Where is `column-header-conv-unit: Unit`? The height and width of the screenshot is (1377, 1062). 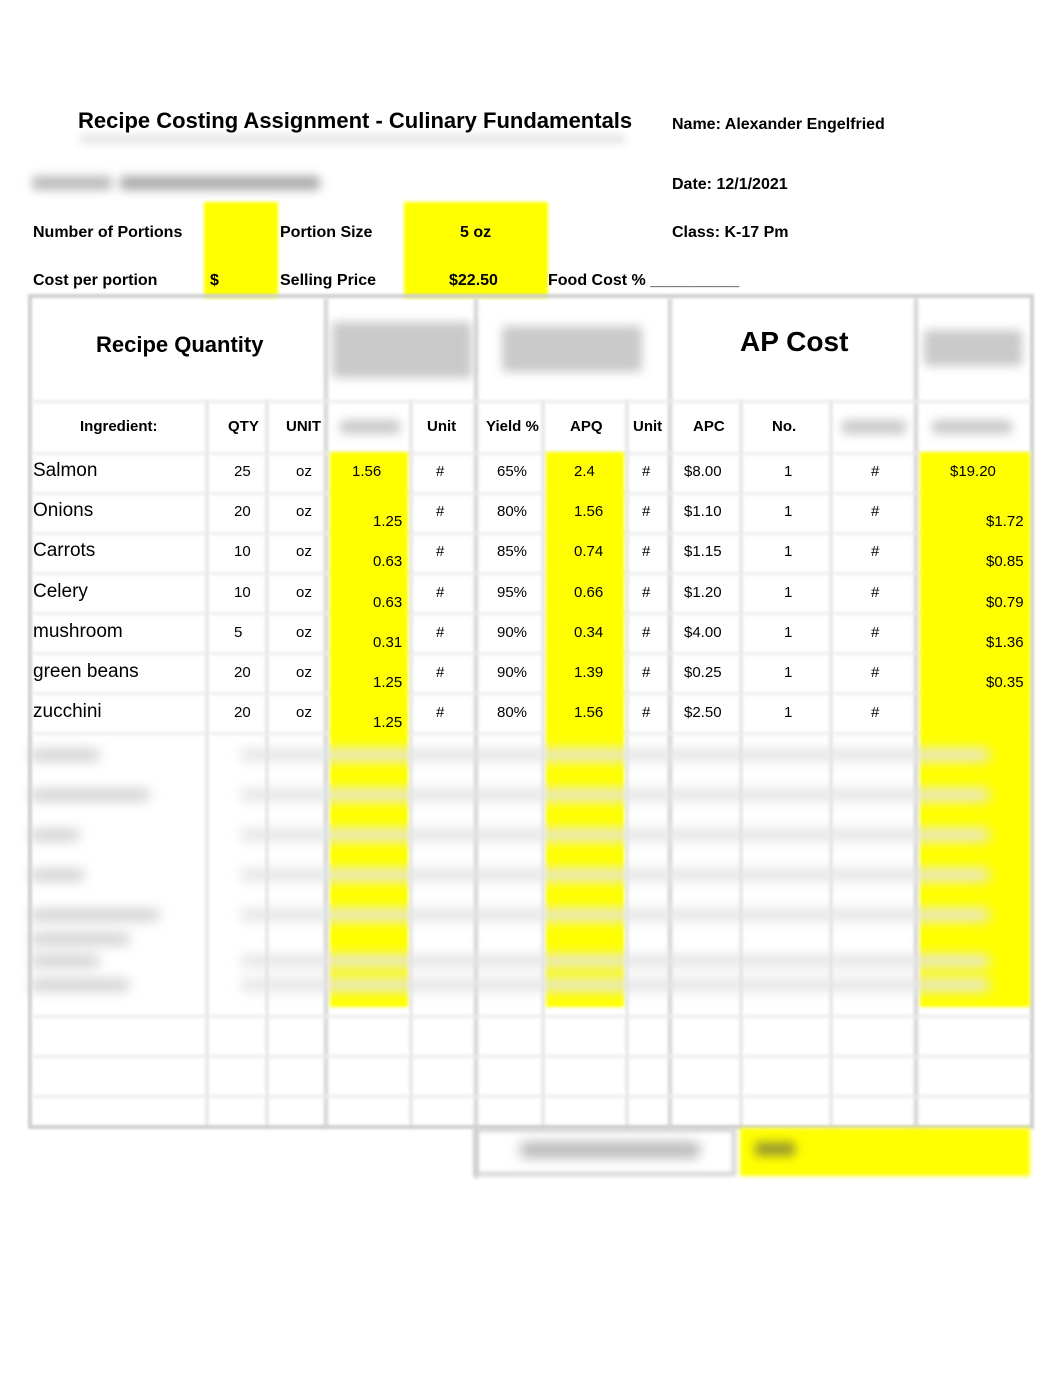 column-header-conv-unit: Unit is located at coordinates (442, 426).